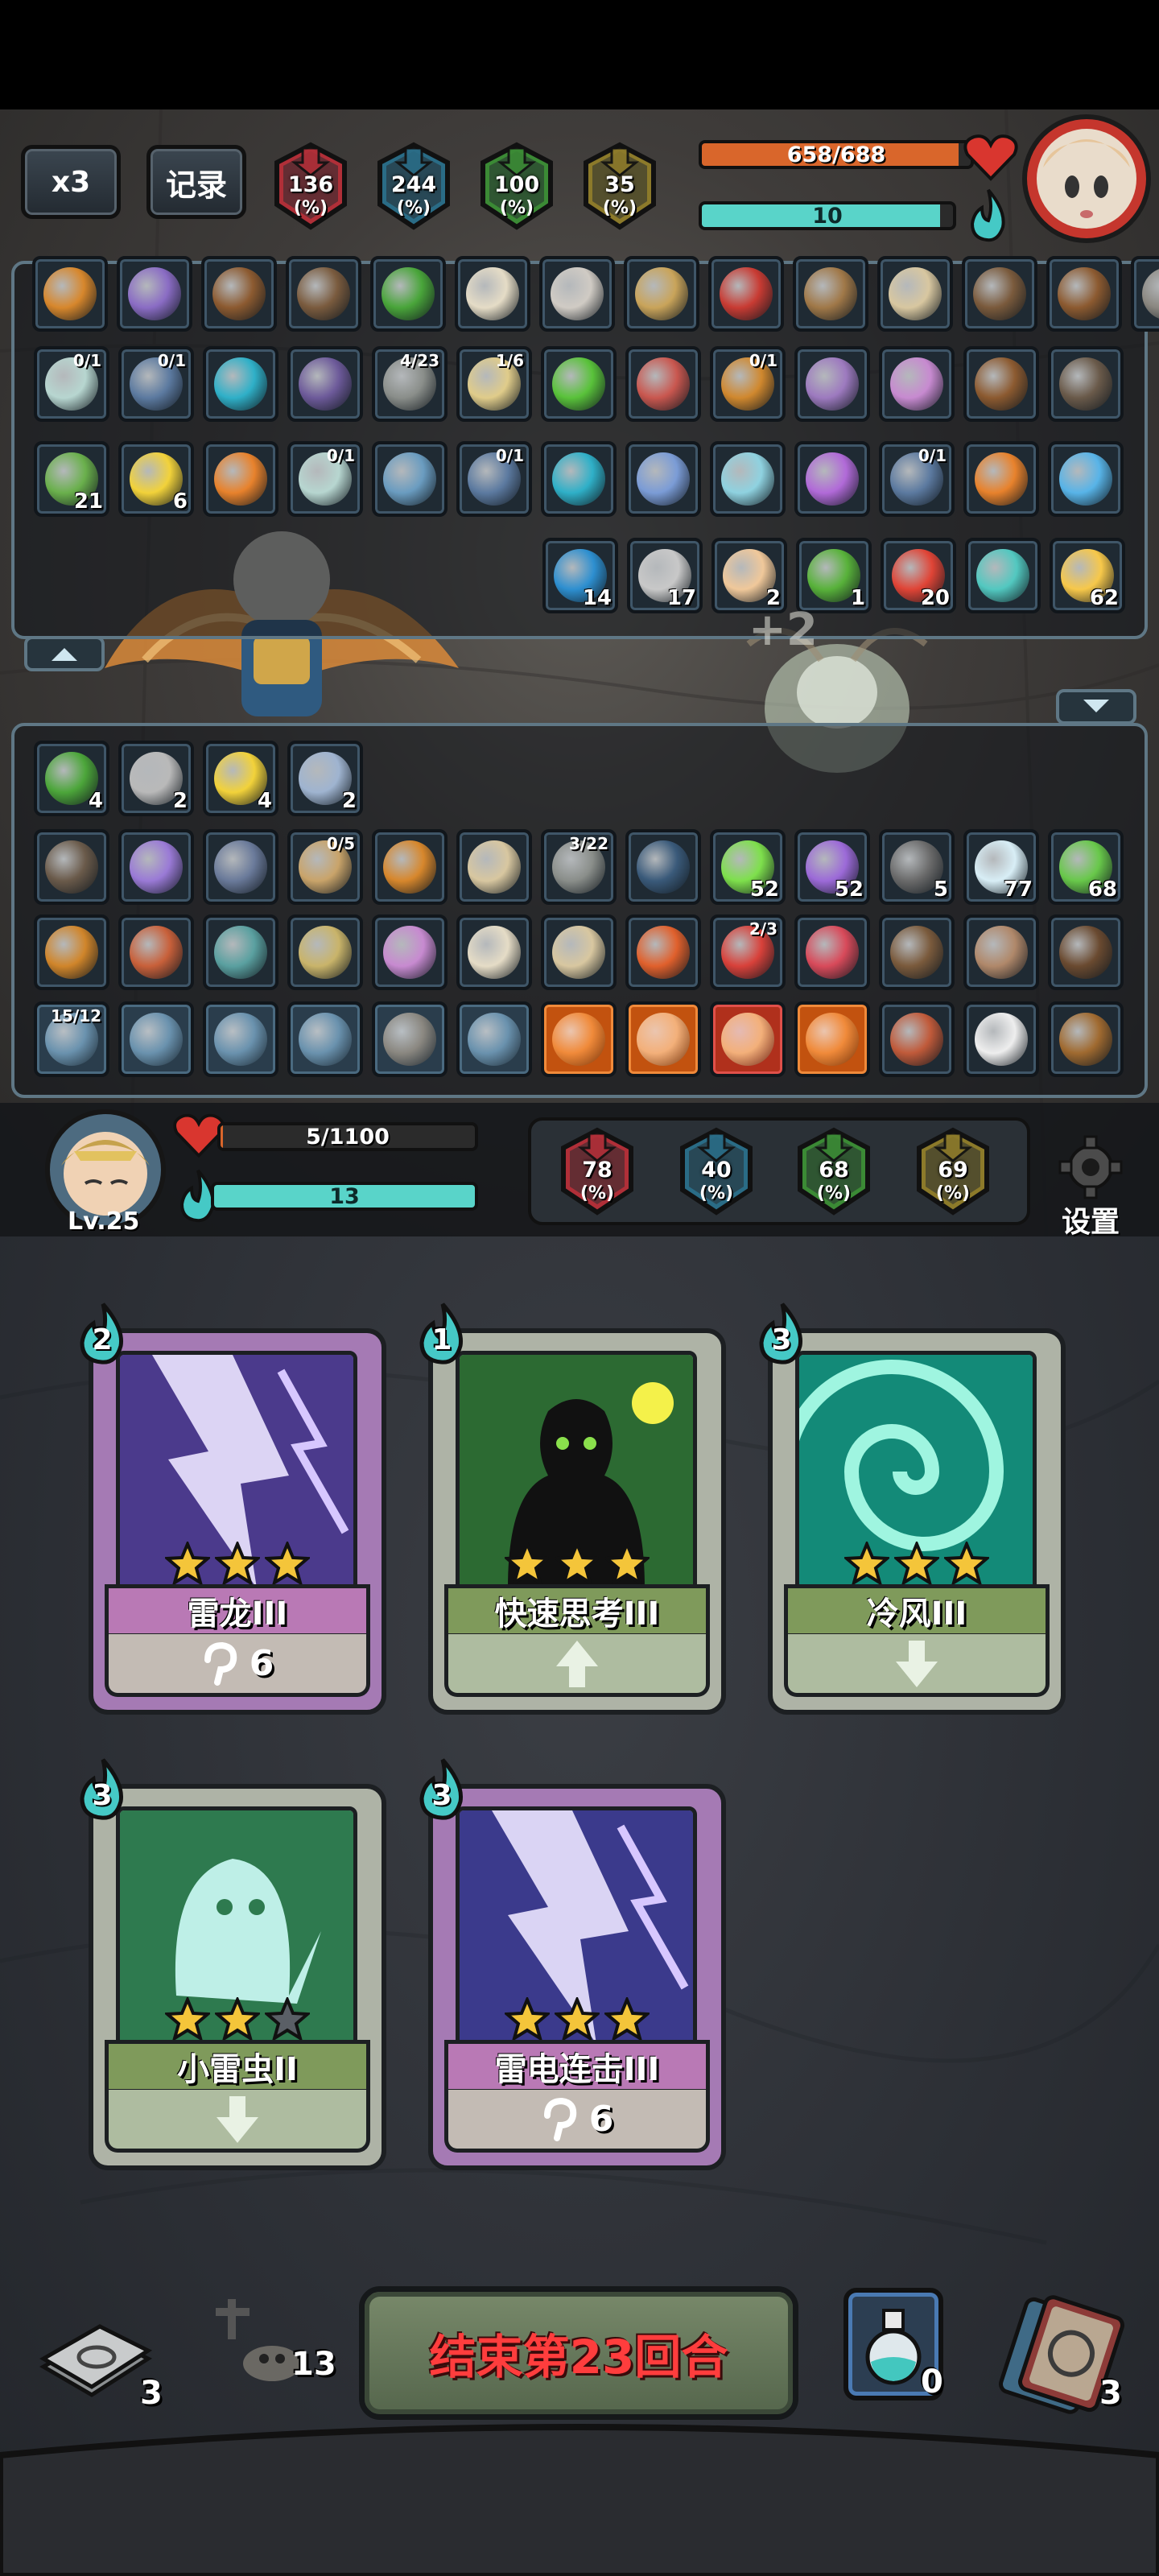  I want to click on relic-slot: 77, so click(1001, 867).